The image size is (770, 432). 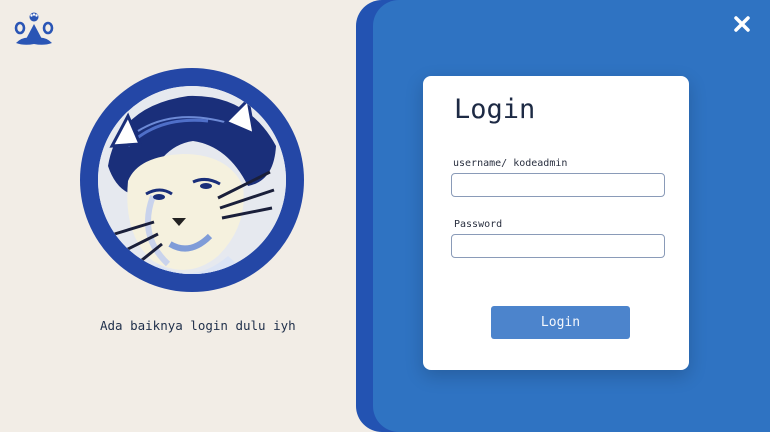 I want to click on login-title: Login, so click(x=495, y=109).